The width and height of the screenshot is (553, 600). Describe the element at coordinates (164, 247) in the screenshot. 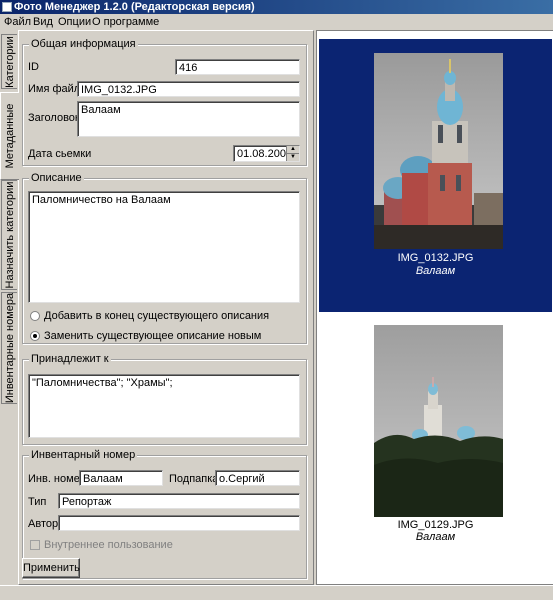

I see `description-textarea: Паломничество на Валаам` at that location.